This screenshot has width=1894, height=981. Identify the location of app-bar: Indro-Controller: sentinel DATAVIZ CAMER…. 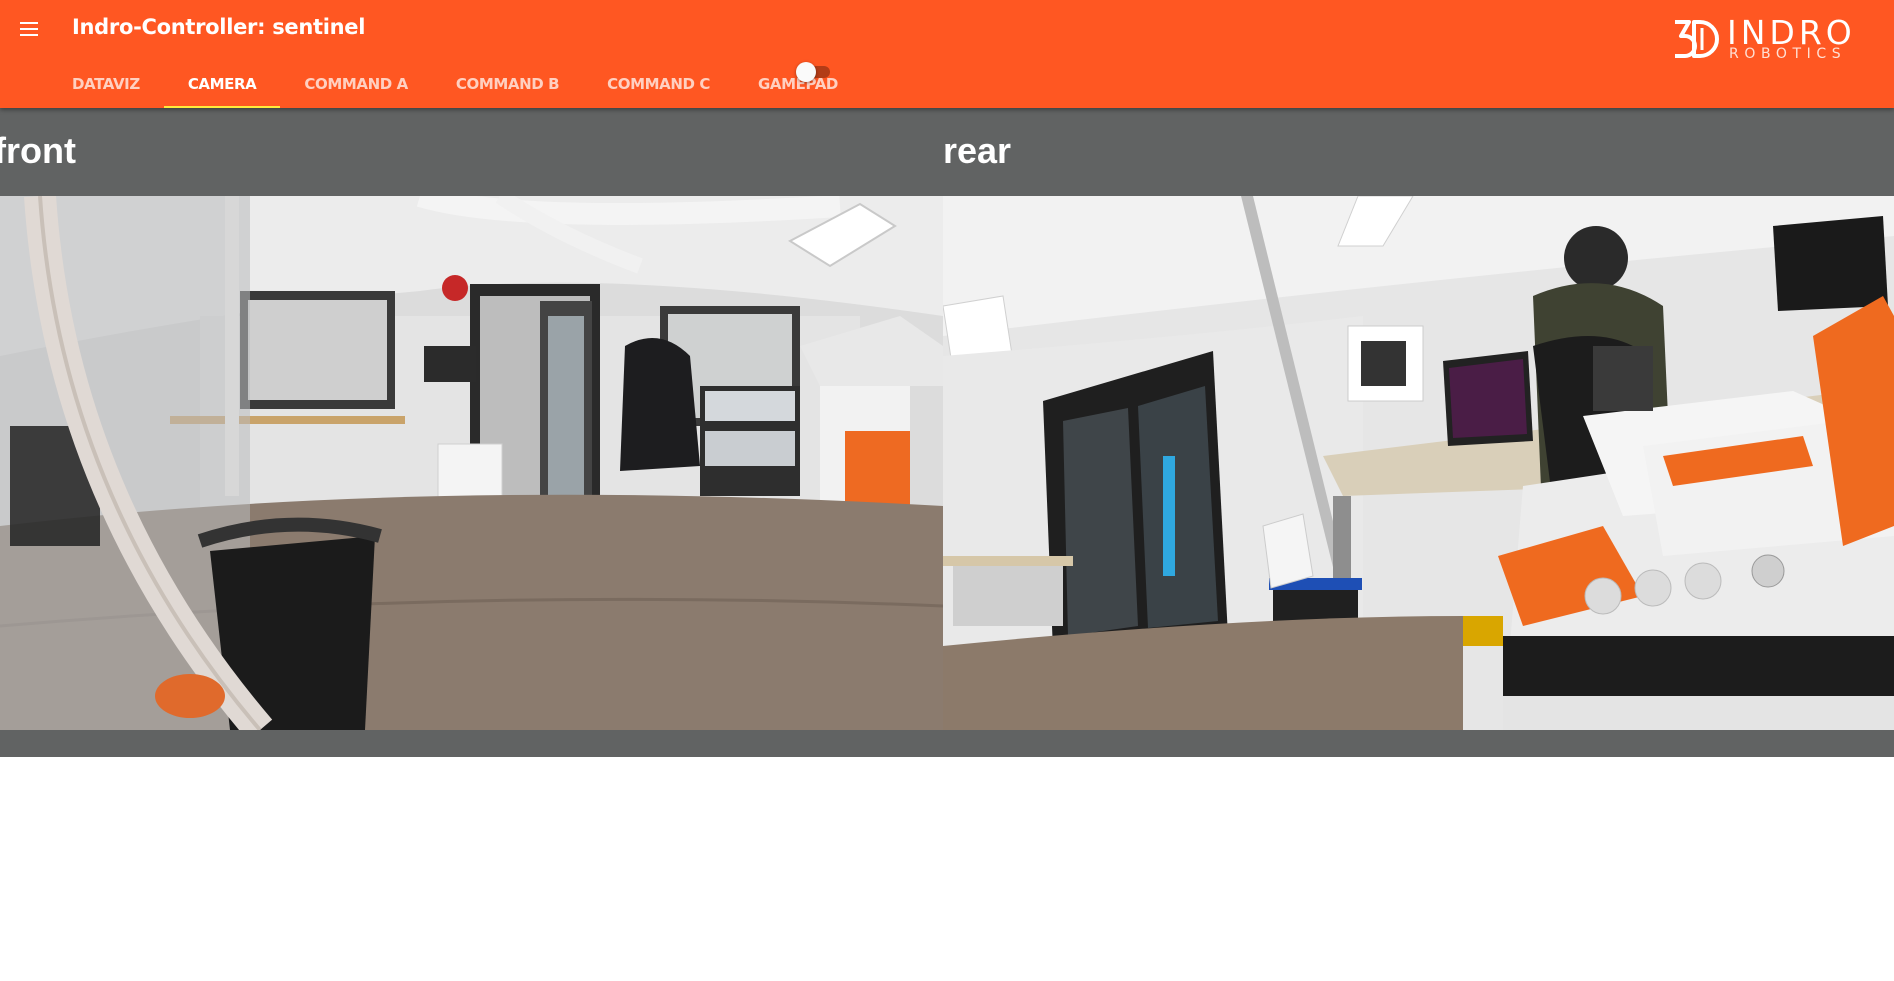
(947, 54).